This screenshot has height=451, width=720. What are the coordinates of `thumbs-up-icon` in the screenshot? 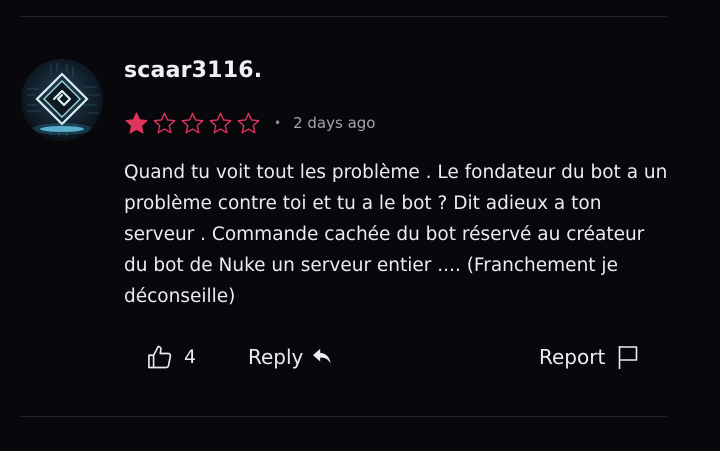 It's located at (160, 357).